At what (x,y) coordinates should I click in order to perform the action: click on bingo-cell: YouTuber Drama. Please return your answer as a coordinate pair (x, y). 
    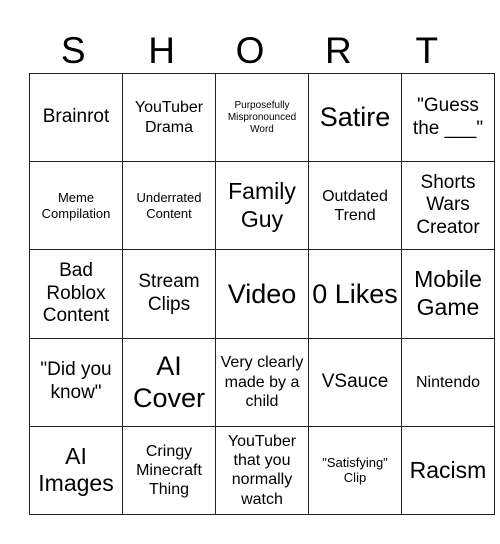
    Looking at the image, I should click on (169, 117).